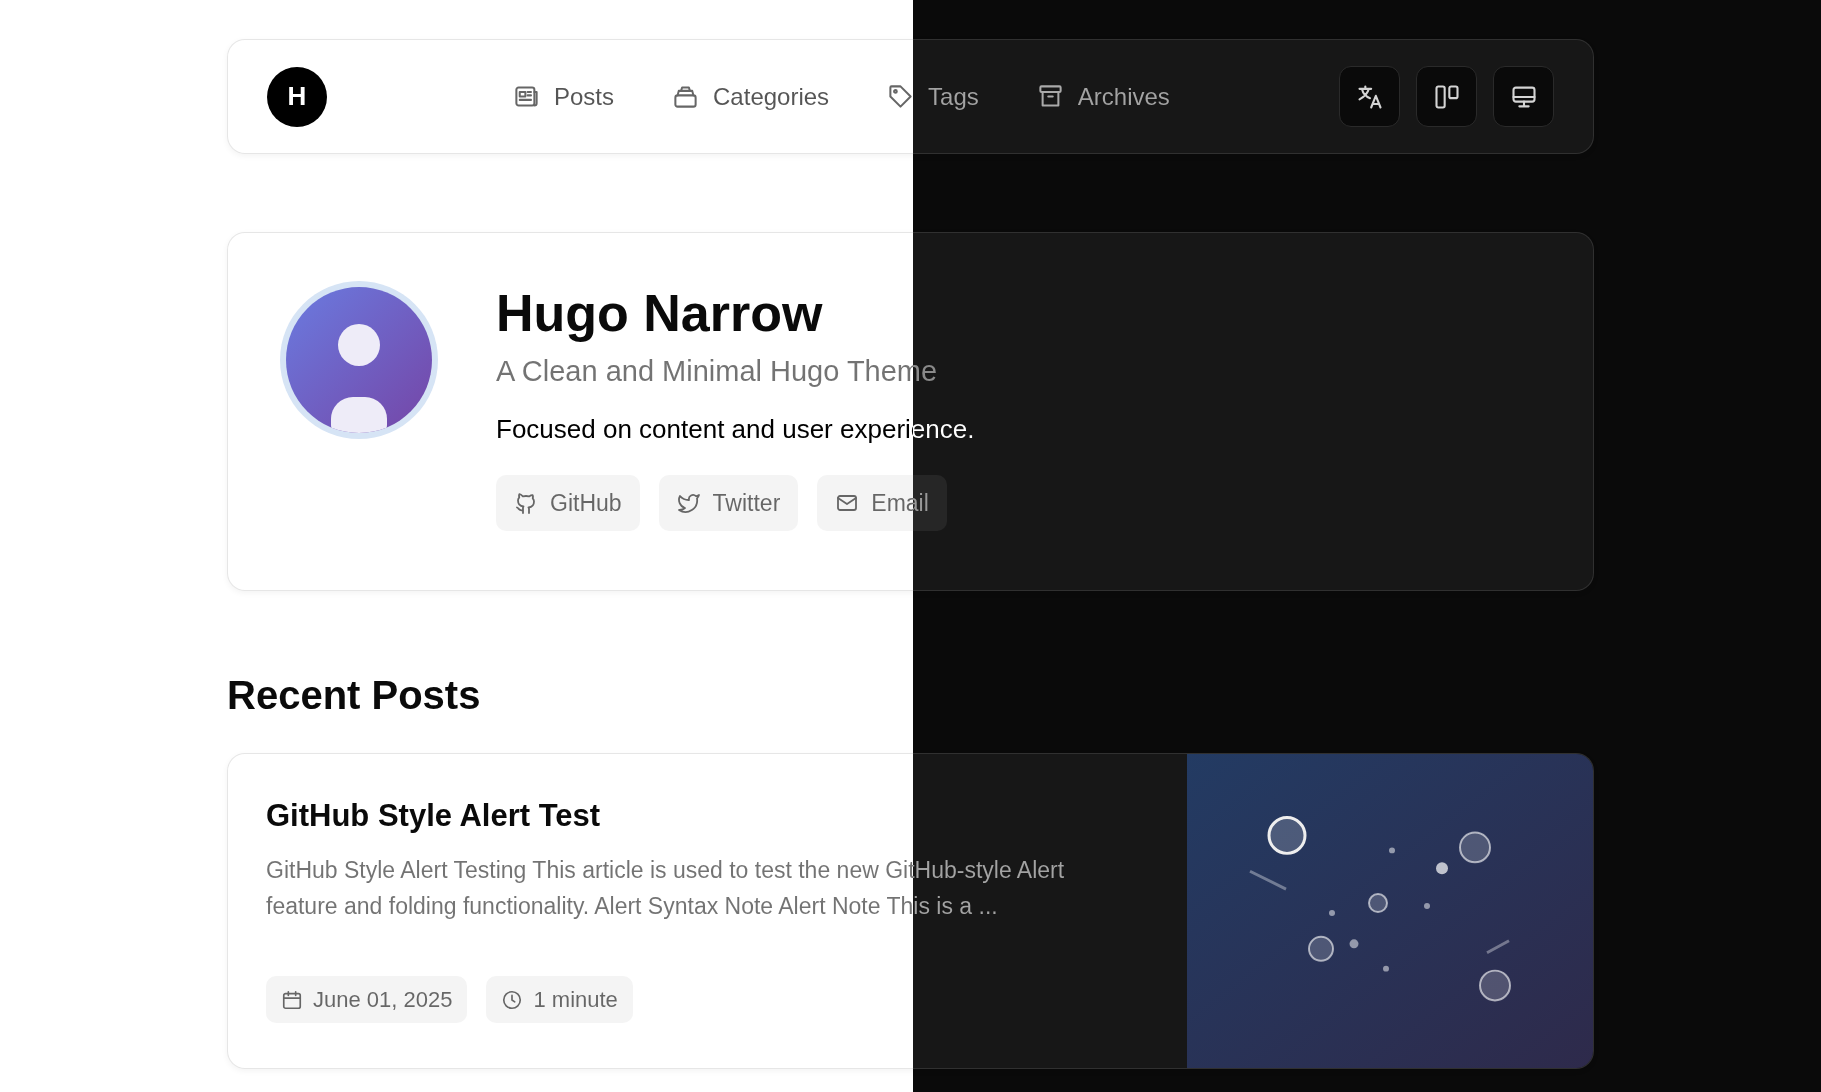  Describe the element at coordinates (297, 96) in the screenshot. I see `site-logo: H` at that location.